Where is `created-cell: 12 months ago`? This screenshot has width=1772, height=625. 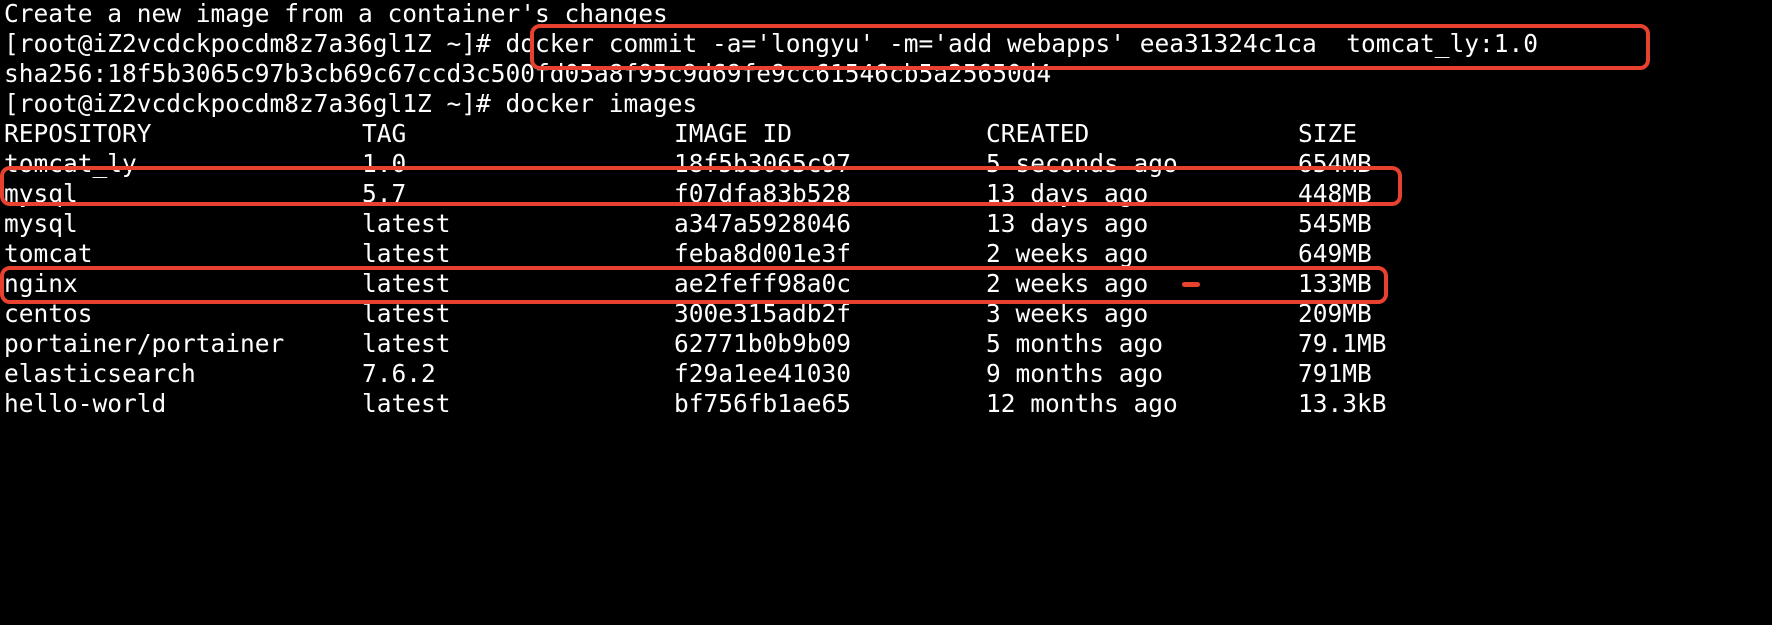 created-cell: 12 months ago is located at coordinates (1082, 403).